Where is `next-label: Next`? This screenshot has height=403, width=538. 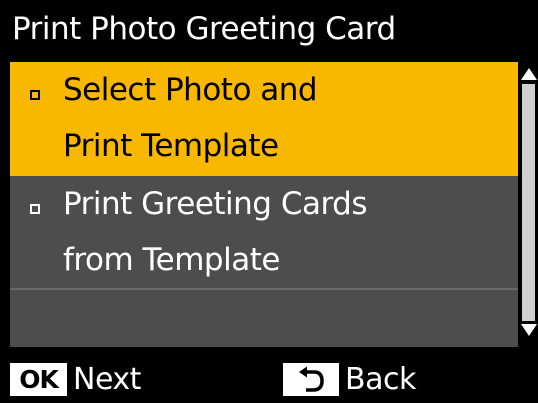
next-label: Next is located at coordinates (107, 379).